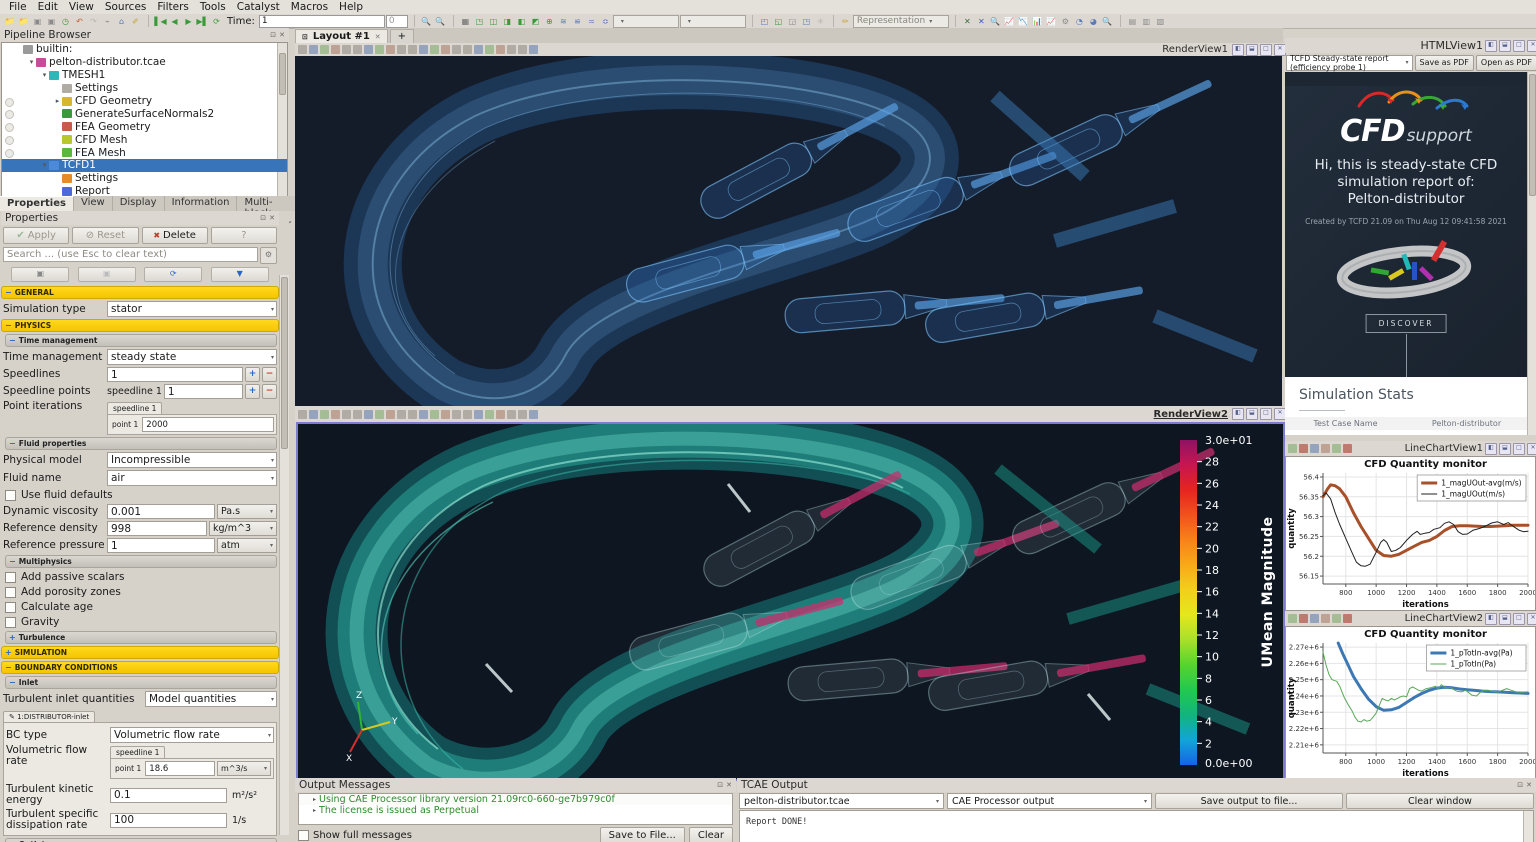  I want to click on checkbox-calculate-age: Calculate age, so click(140, 607).